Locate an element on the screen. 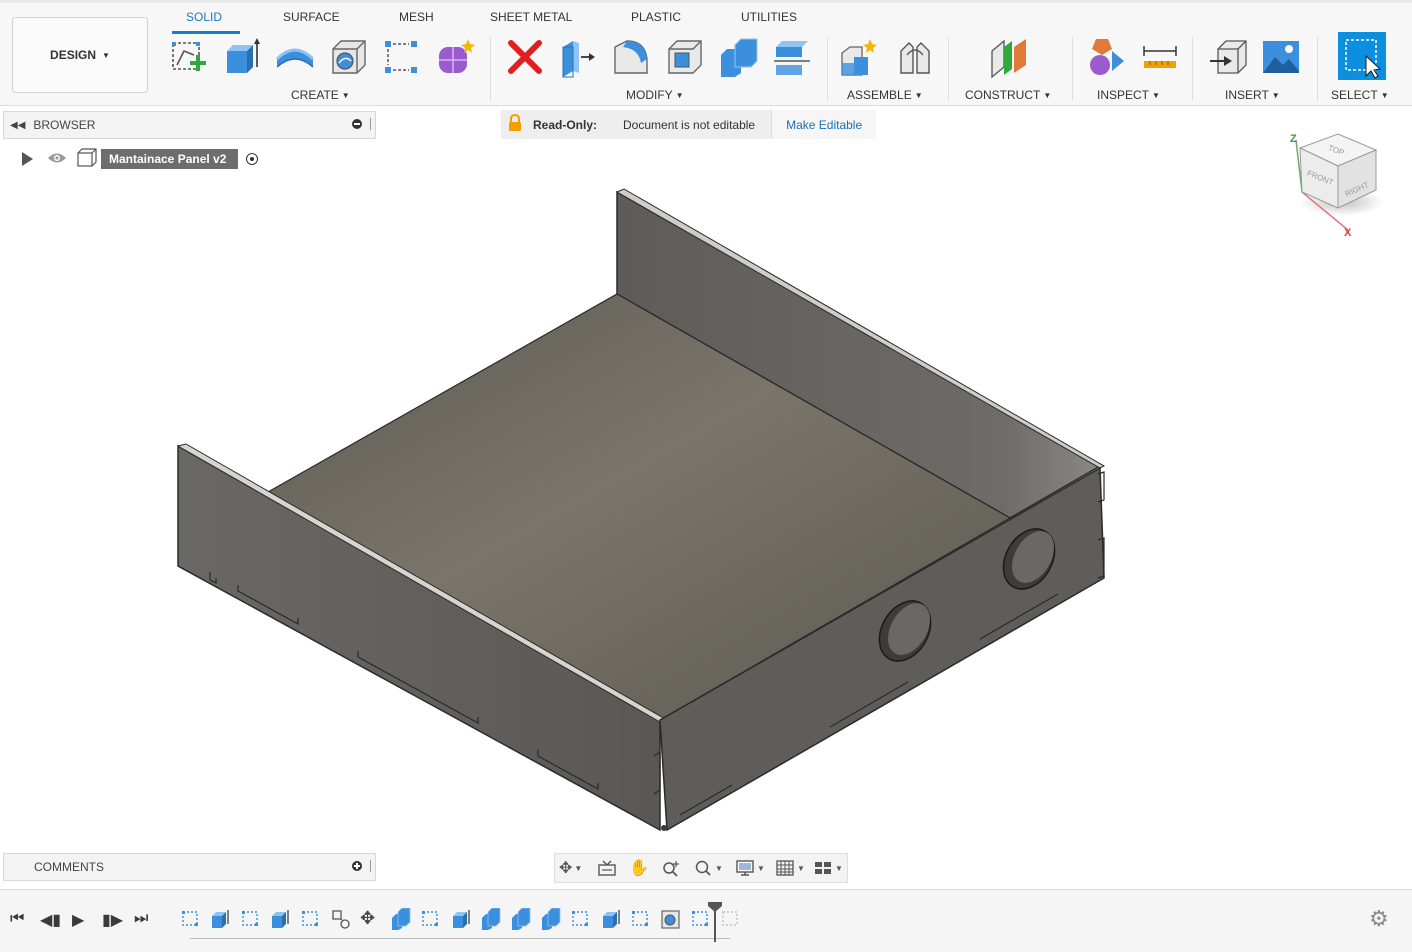 This screenshot has width=1412, height=952. step-forward-icon: ▮▶ is located at coordinates (112, 920).